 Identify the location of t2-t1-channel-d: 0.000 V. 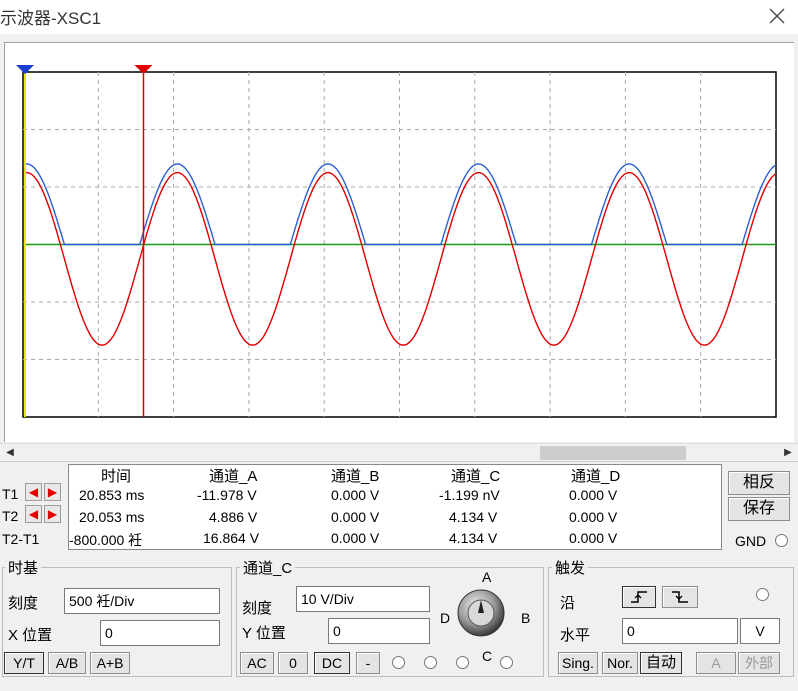
(593, 538).